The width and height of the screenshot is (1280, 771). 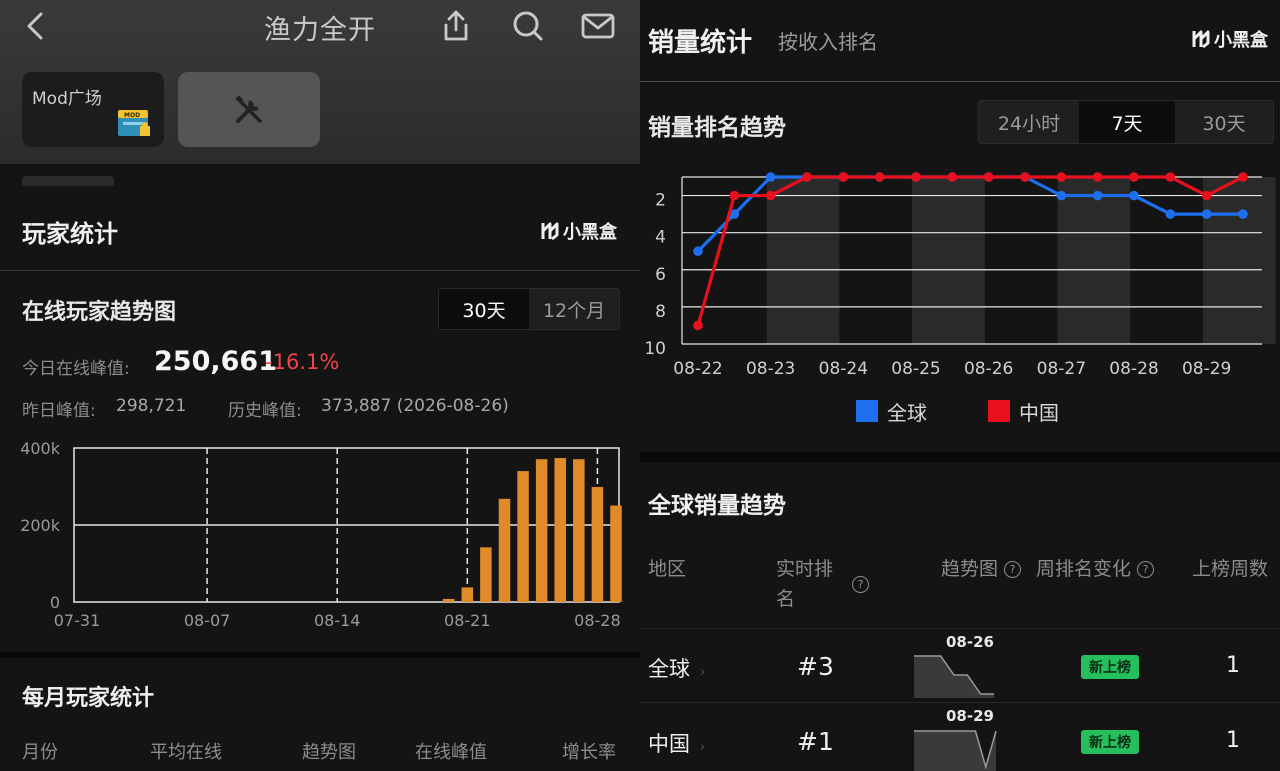 I want to click on today-peak-label: 今日在线峰值:, so click(x=76, y=369).